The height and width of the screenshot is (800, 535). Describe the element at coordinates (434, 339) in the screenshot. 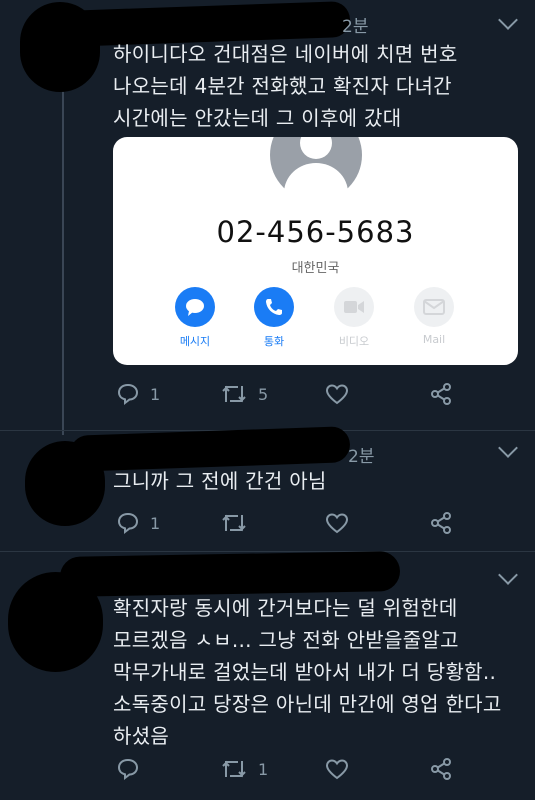

I see `contact-mail-label: Mail` at that location.